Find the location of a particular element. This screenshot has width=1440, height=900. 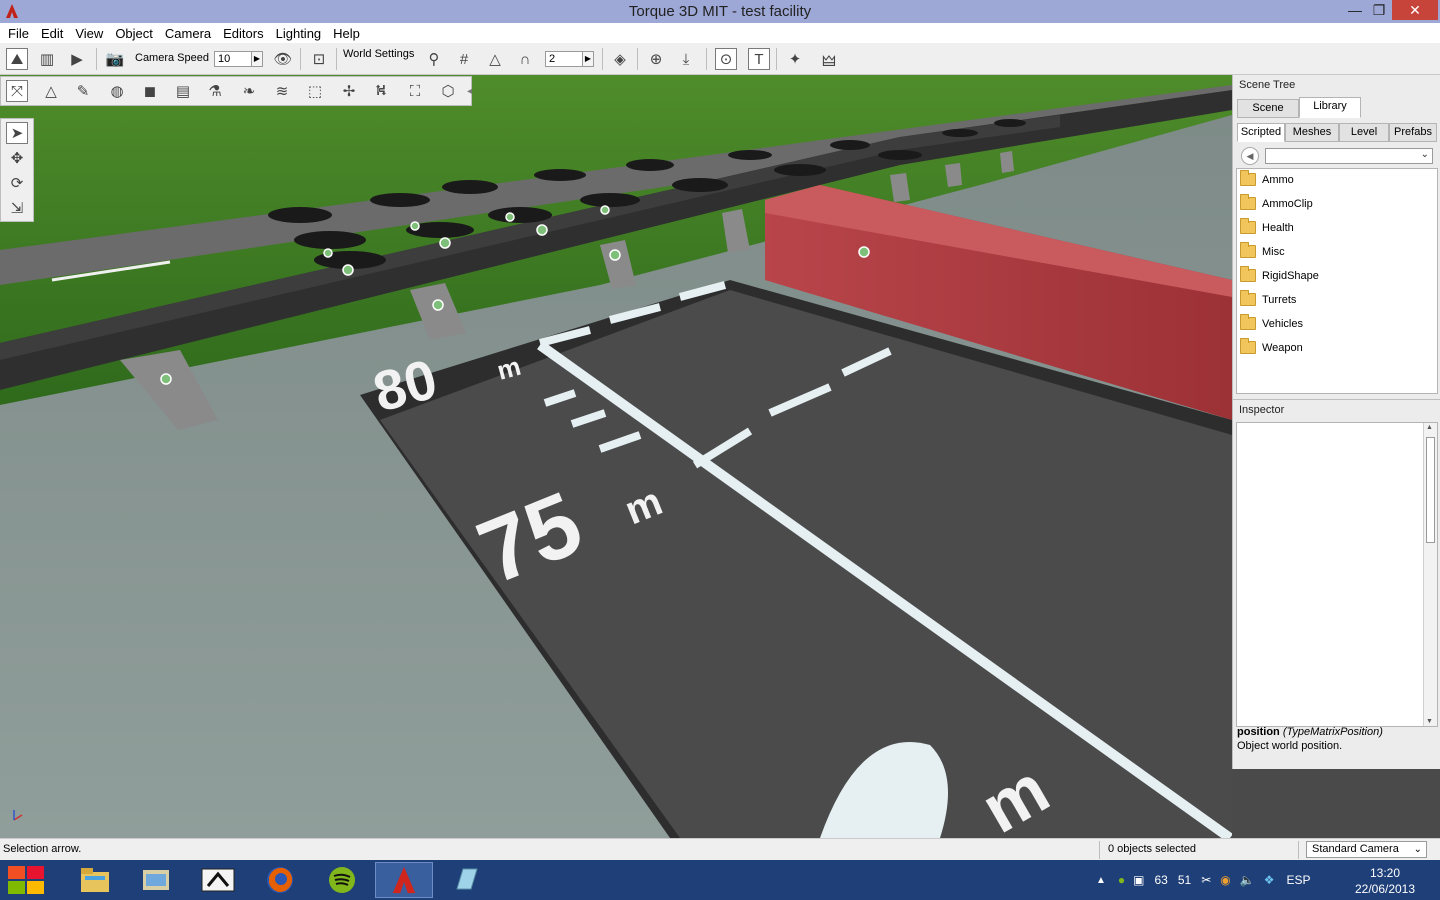

magnet-icon: ∩ is located at coordinates (525, 59).